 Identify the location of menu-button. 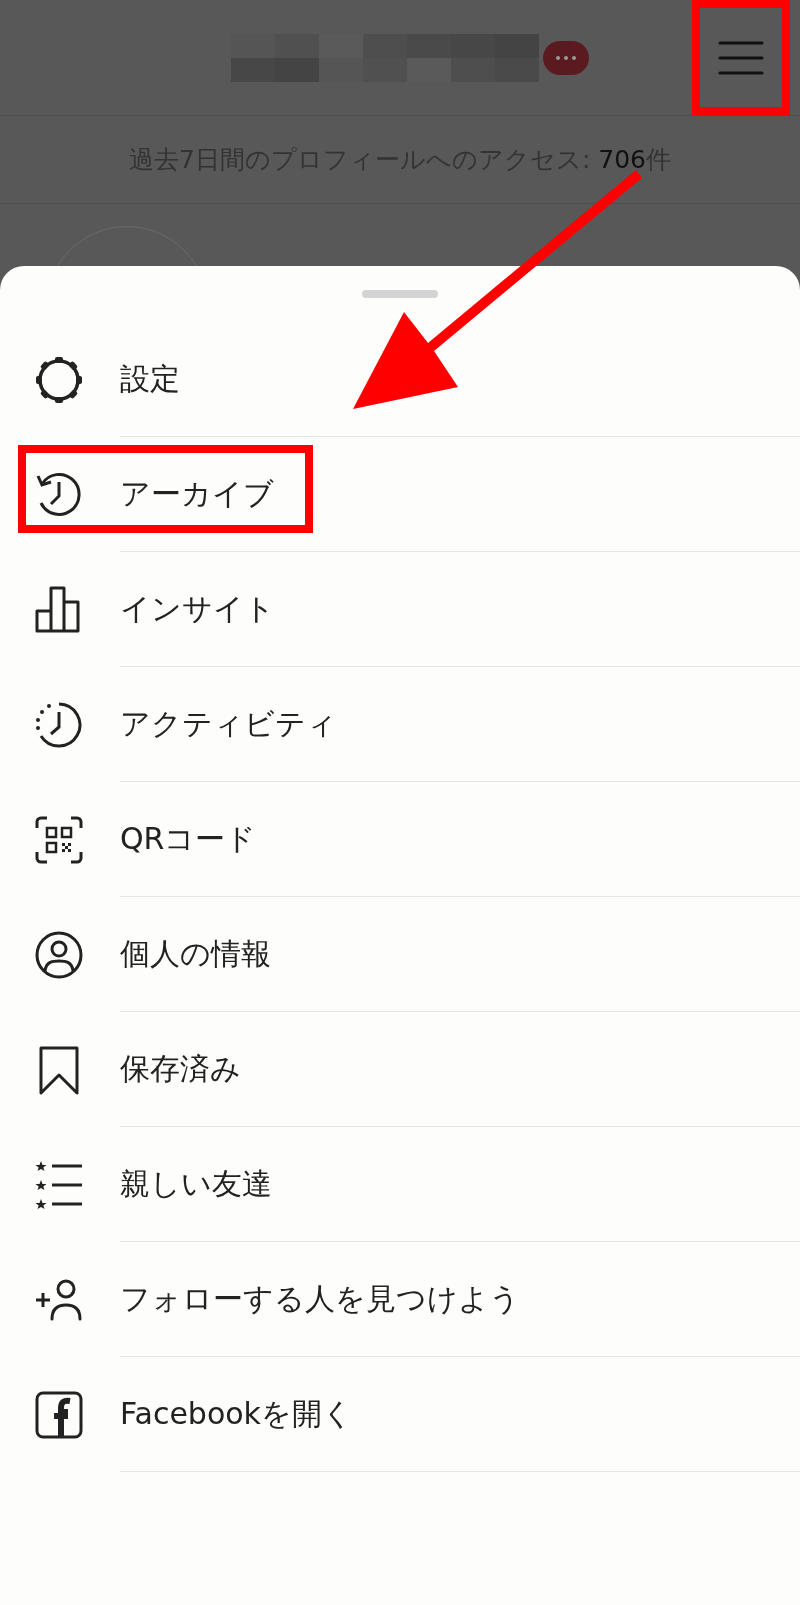
(741, 57).